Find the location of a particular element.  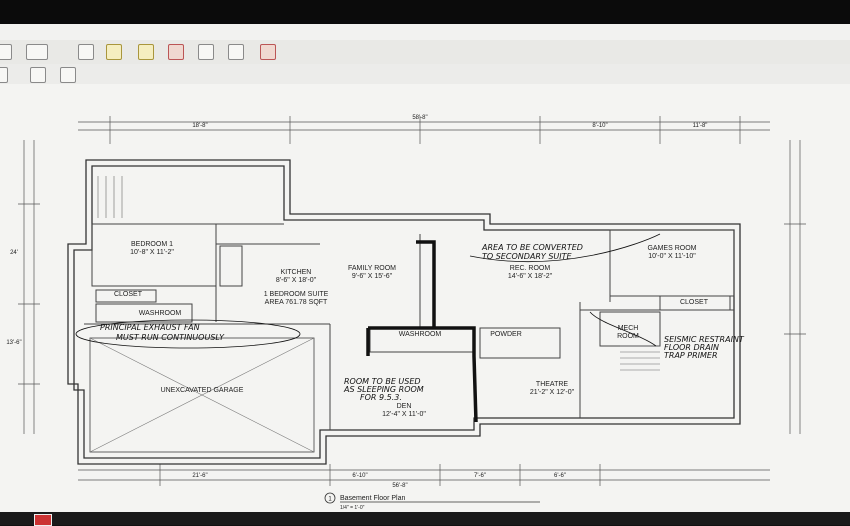

room-label-games: GAMES ROOM is located at coordinates (671, 248).